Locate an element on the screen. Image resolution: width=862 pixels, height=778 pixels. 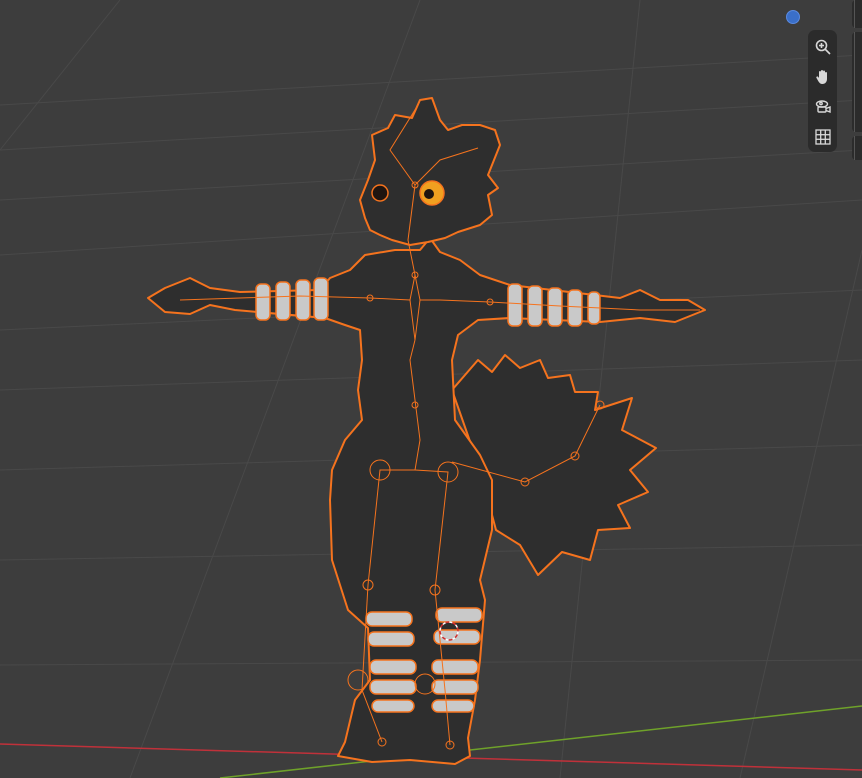
zoom-in-icon is located at coordinates (823, 47).